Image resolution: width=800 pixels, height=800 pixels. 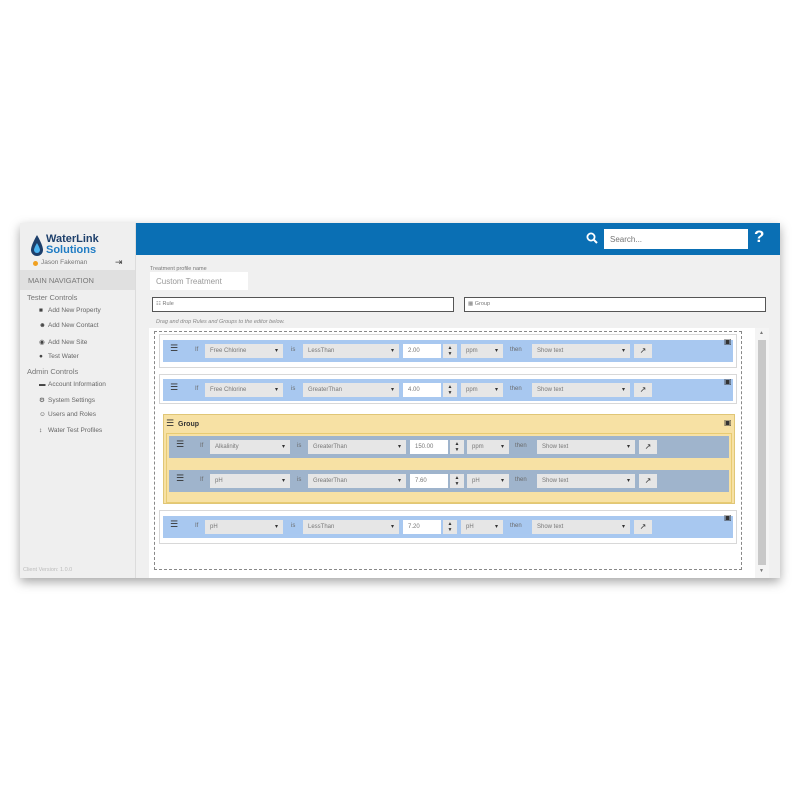 I want to click on rule-drag-source: ☷ Rule, so click(x=303, y=304).